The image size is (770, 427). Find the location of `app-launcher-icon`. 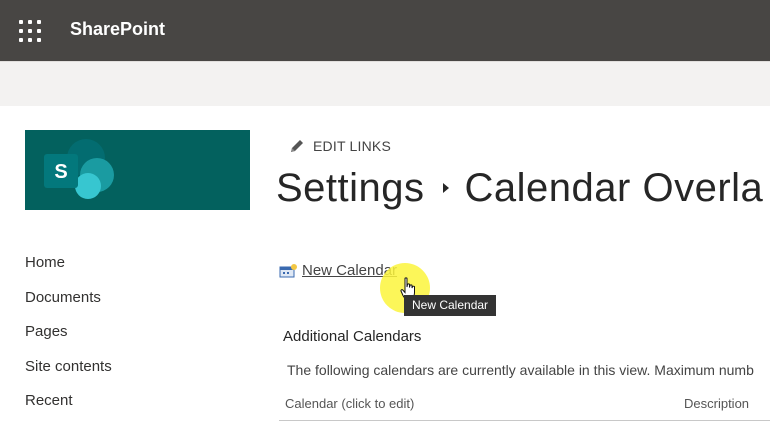

app-launcher-icon is located at coordinates (30, 31).